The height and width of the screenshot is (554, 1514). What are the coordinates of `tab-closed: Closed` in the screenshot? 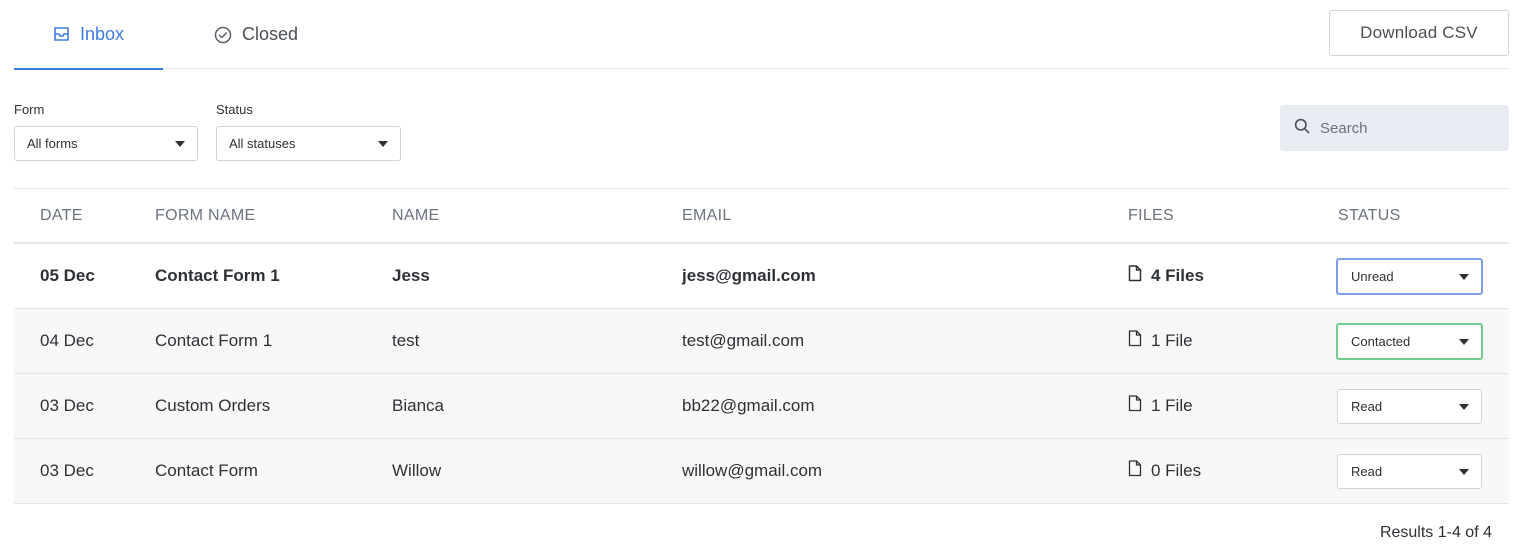 It's located at (256, 34).